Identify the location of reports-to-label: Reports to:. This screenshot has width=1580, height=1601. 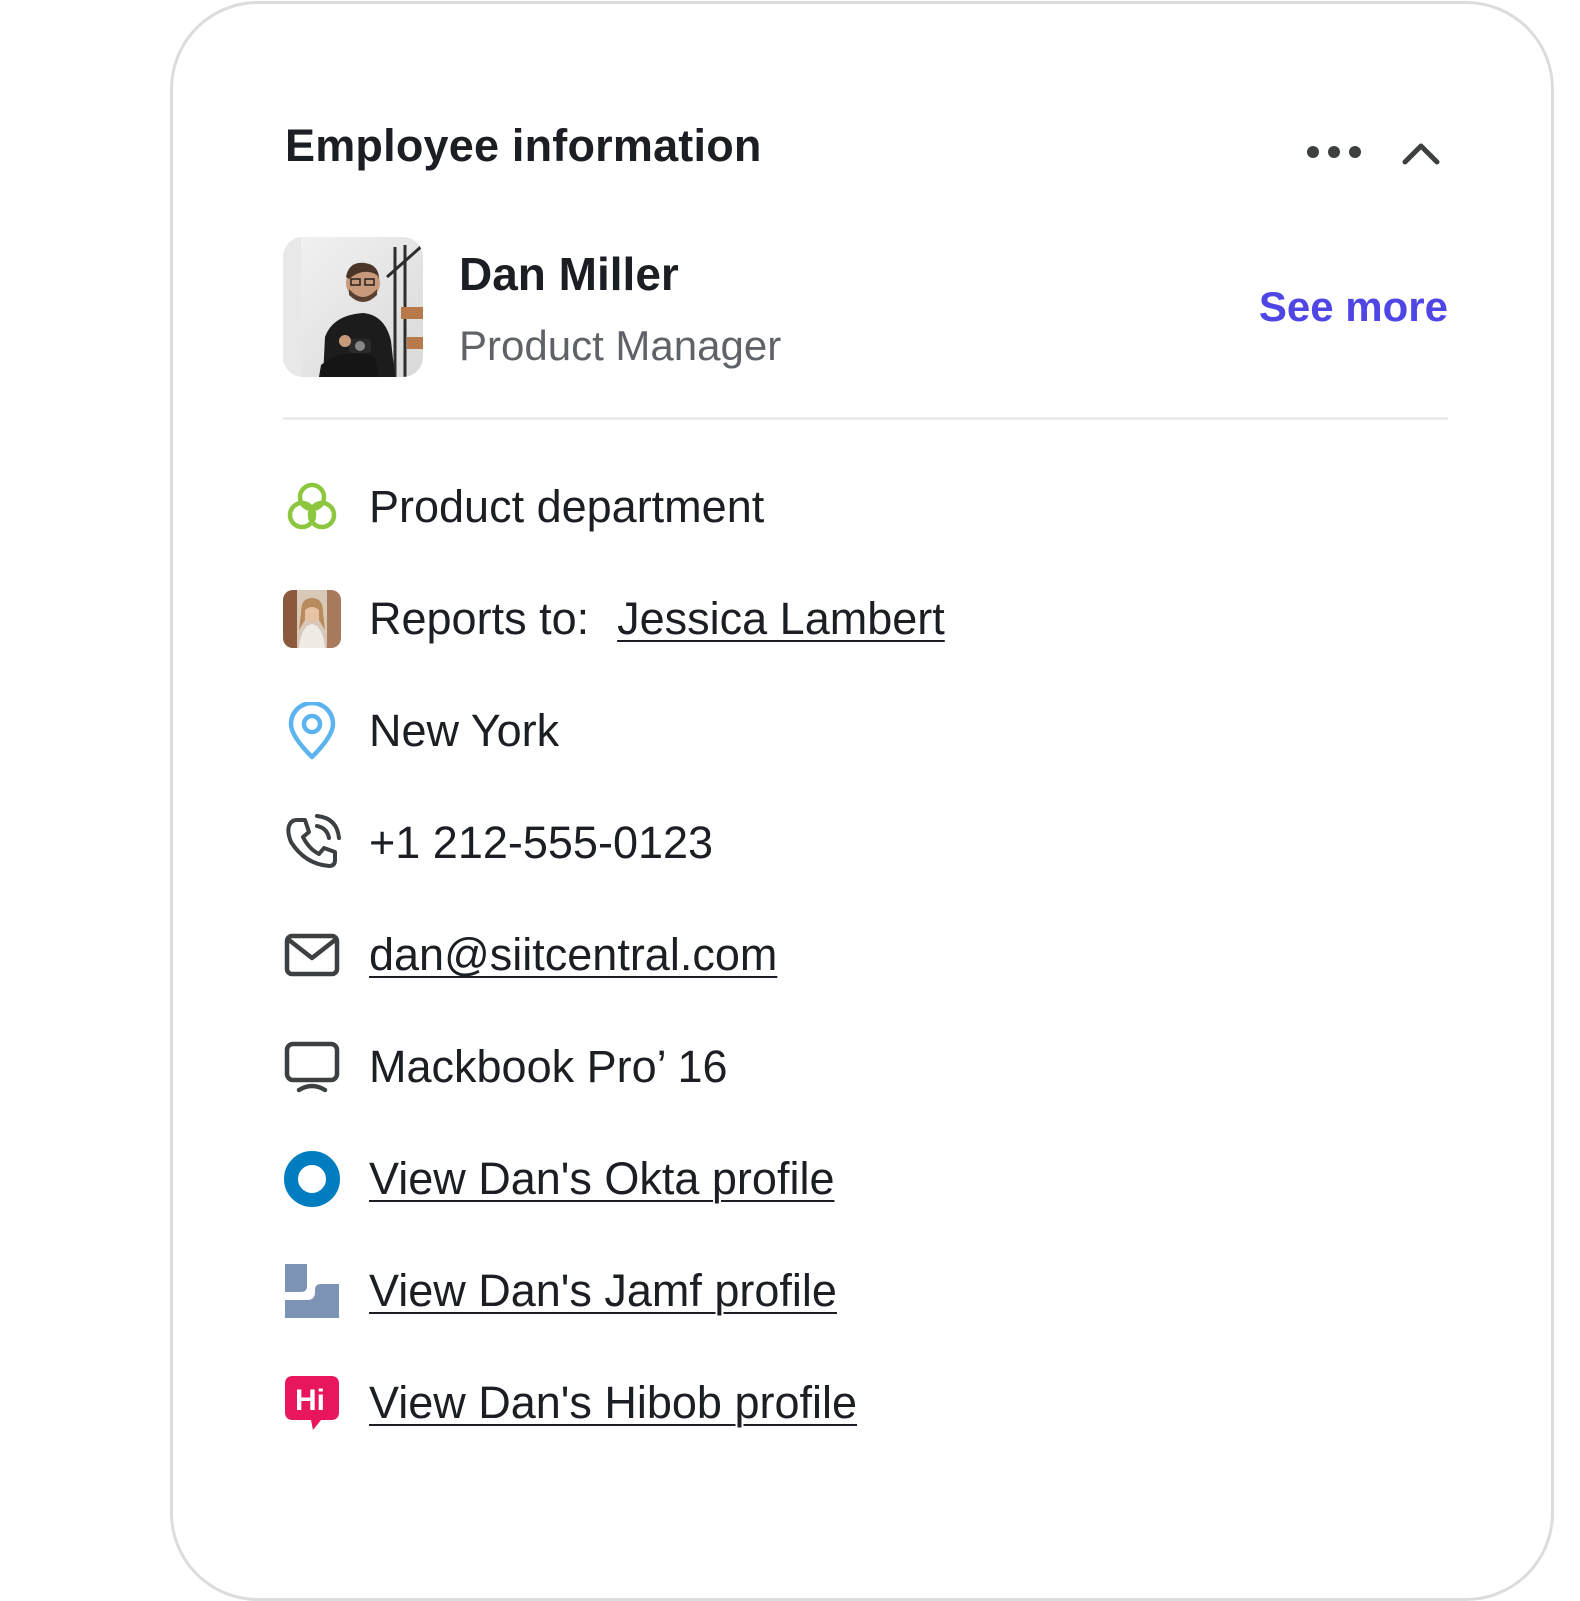
(479, 618).